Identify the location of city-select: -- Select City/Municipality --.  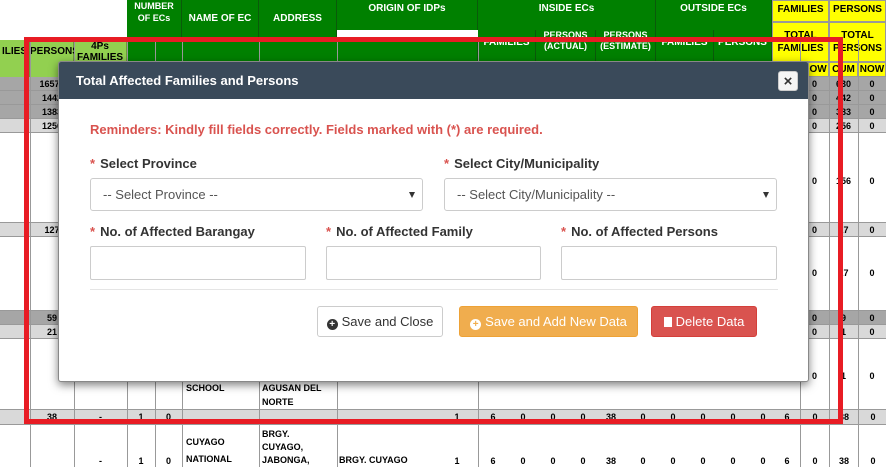
(610, 194).